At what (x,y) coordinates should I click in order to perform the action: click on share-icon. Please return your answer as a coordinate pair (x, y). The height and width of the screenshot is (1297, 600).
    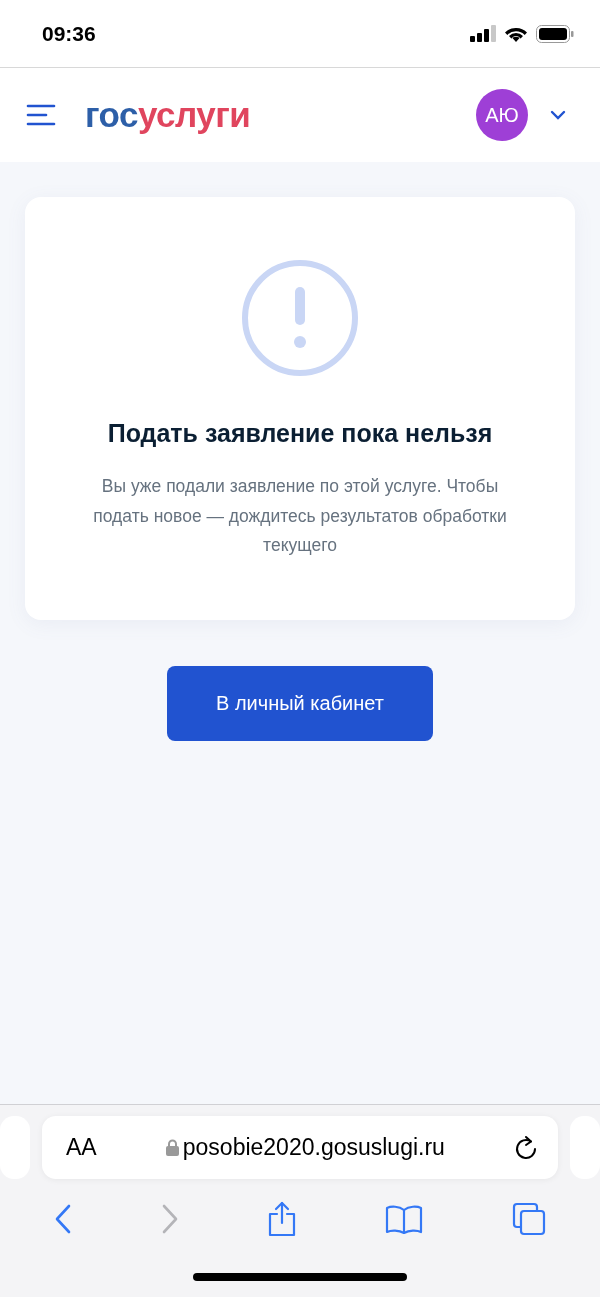
    Looking at the image, I should click on (281, 1219).